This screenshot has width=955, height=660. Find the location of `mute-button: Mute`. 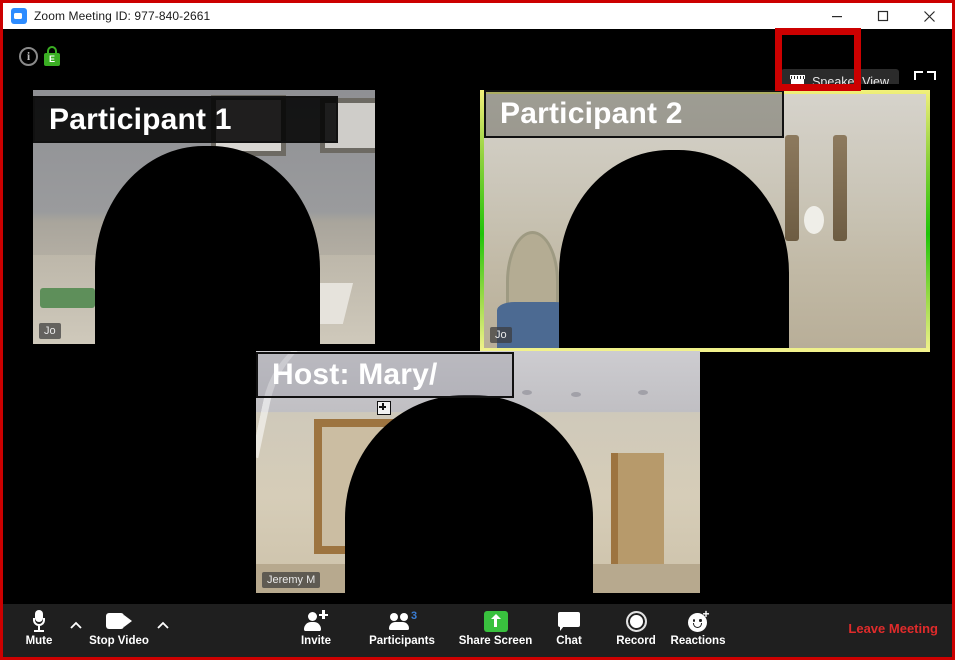

mute-button: Mute is located at coordinates (39, 630).